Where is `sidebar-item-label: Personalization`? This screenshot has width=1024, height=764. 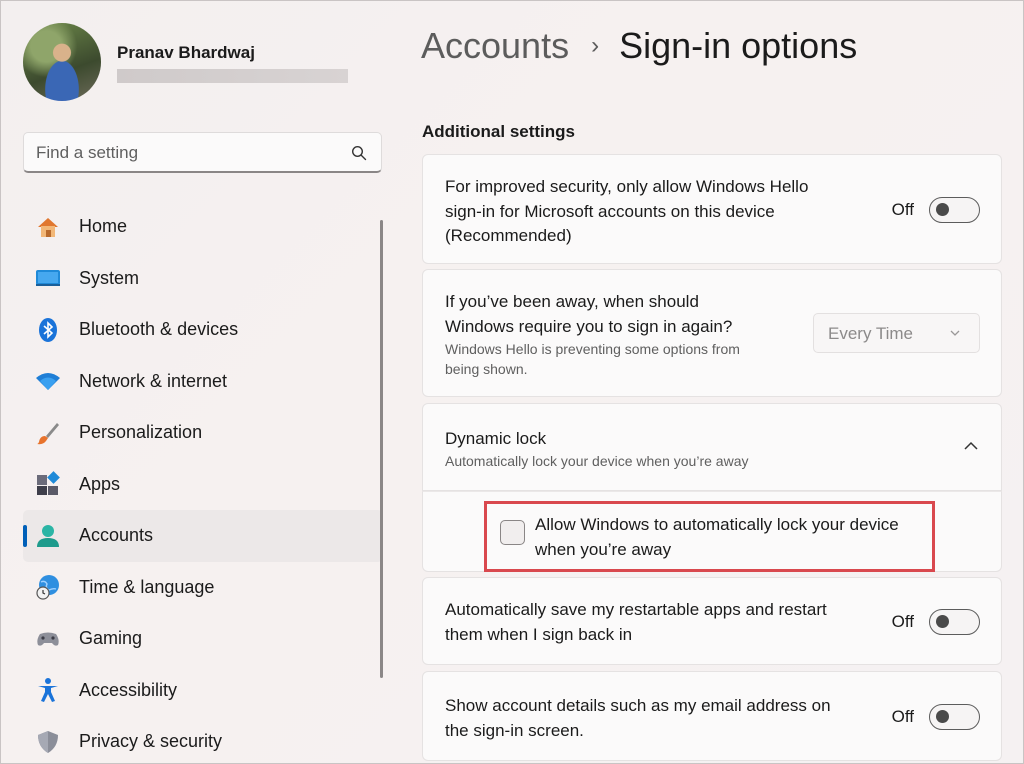 sidebar-item-label: Personalization is located at coordinates (141, 432).